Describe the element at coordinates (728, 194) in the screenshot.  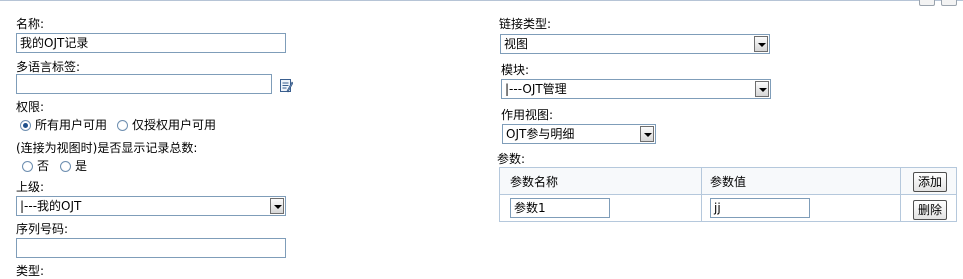
I see `params-table: 参数名称 参数值 添加 参数1 jj 删除` at that location.